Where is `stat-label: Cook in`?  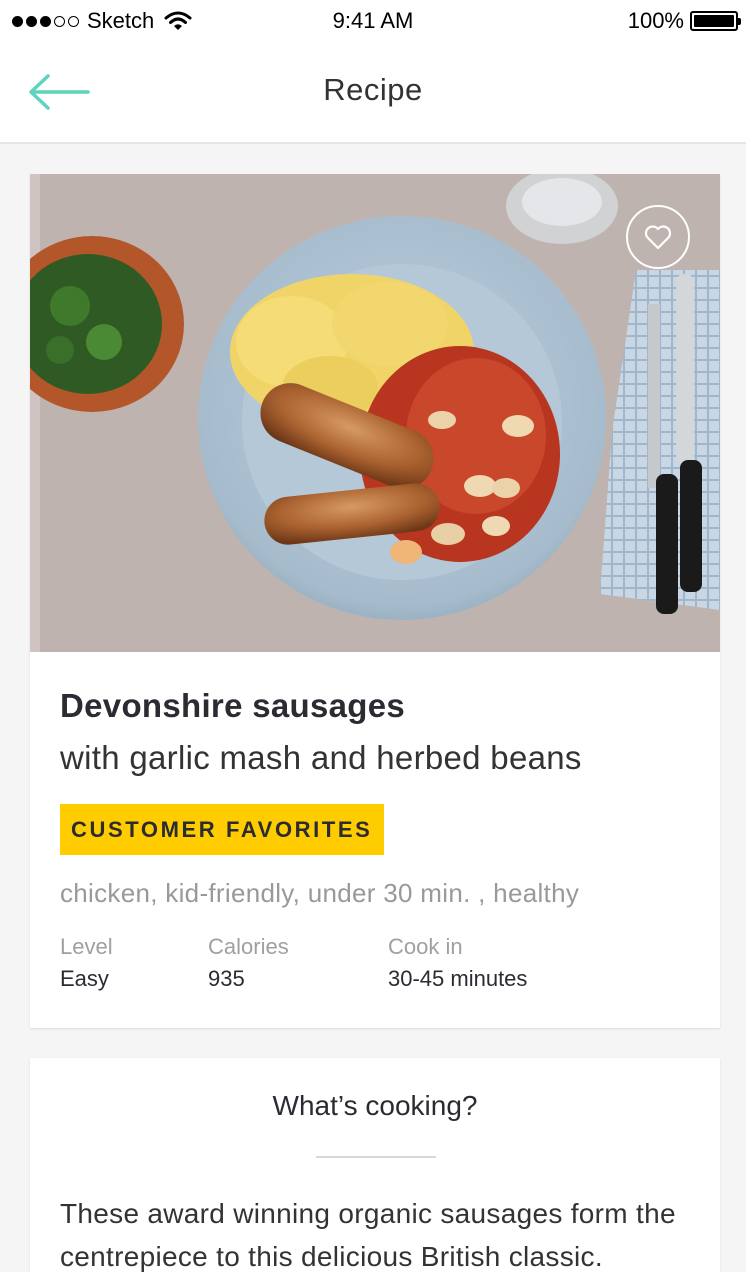
stat-label: Cook in is located at coordinates (425, 946).